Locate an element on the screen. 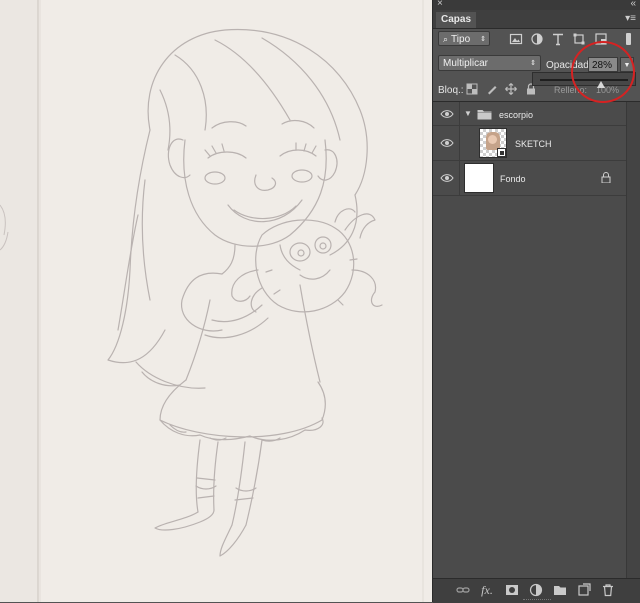  tab-capas: Capas is located at coordinates (456, 20).